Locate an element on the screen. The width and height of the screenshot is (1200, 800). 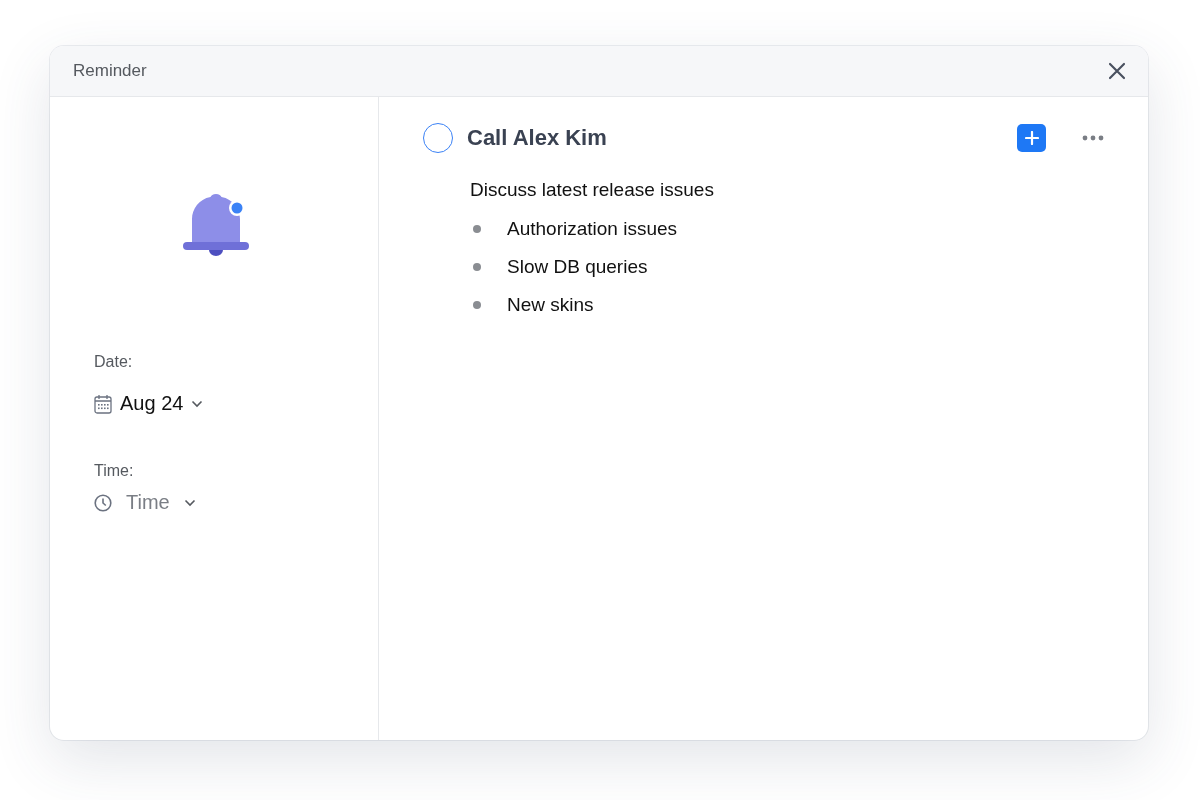
list-item: Authorization issues is located at coordinates (592, 229).